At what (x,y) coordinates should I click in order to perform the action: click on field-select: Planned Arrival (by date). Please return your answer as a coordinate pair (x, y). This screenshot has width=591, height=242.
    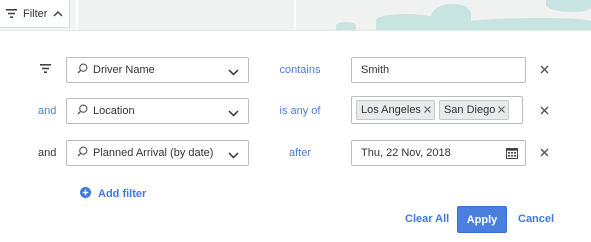
    Looking at the image, I should click on (157, 153).